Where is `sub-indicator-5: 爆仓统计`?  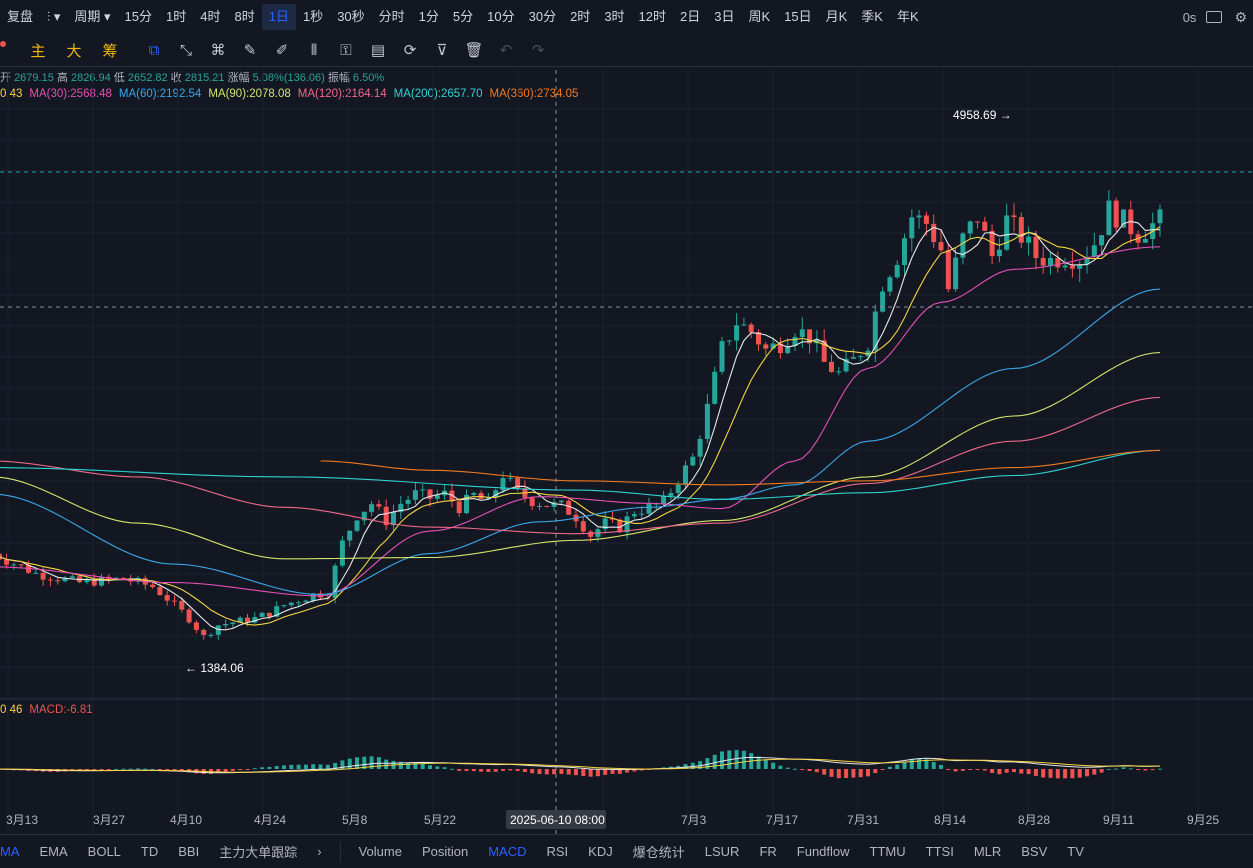
sub-indicator-5: 爆仓统计 is located at coordinates (659, 851).